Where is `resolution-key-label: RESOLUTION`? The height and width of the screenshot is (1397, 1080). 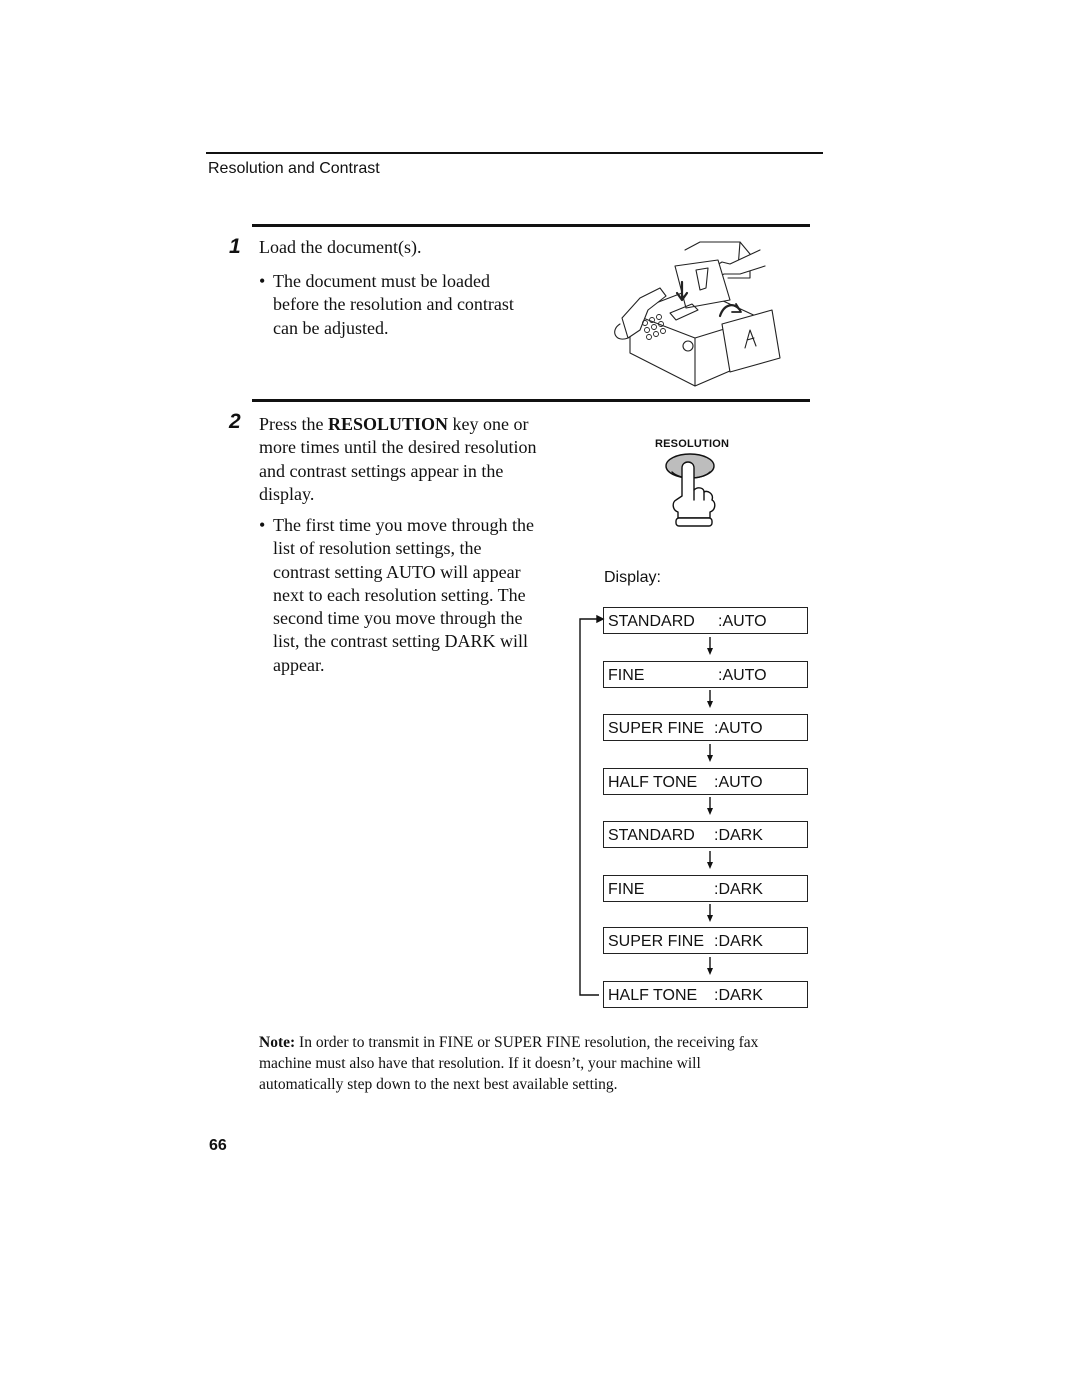
resolution-key-label: RESOLUTION is located at coordinates (692, 444).